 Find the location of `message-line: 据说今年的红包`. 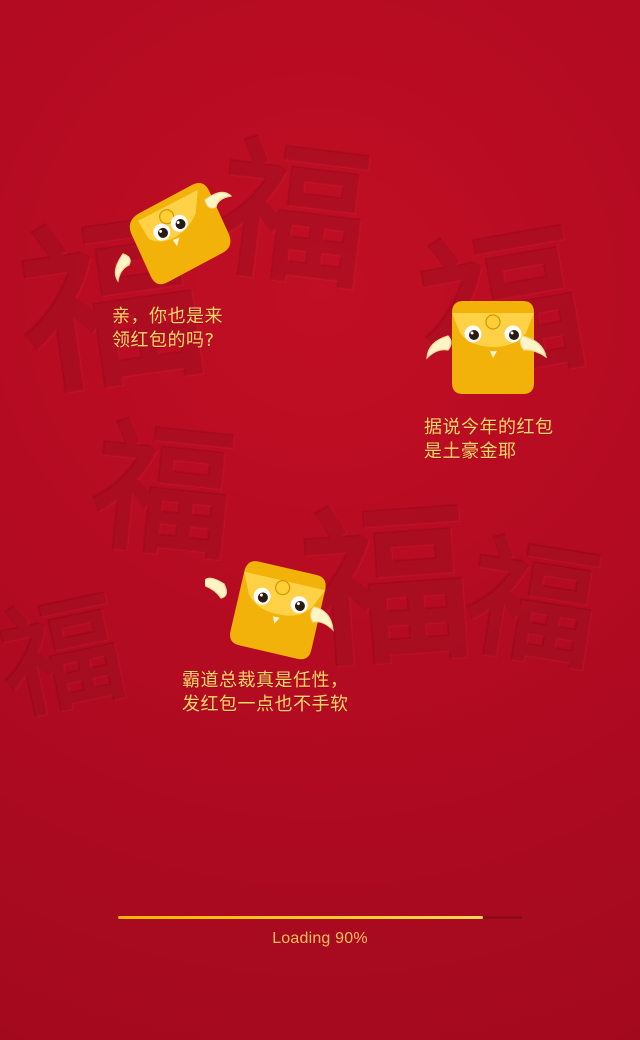

message-line: 据说今年的红包 is located at coordinates (489, 427).